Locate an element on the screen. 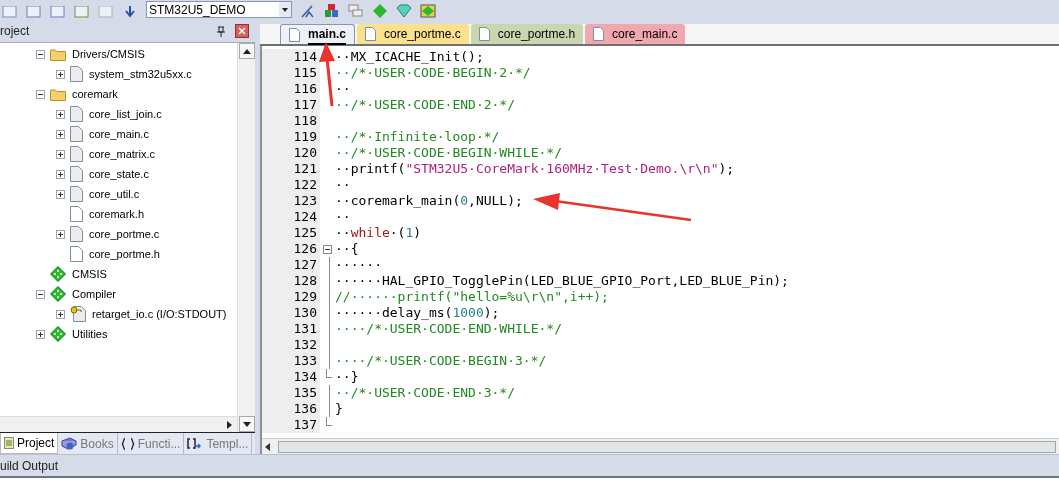  line-number: 123 is located at coordinates (291, 201).